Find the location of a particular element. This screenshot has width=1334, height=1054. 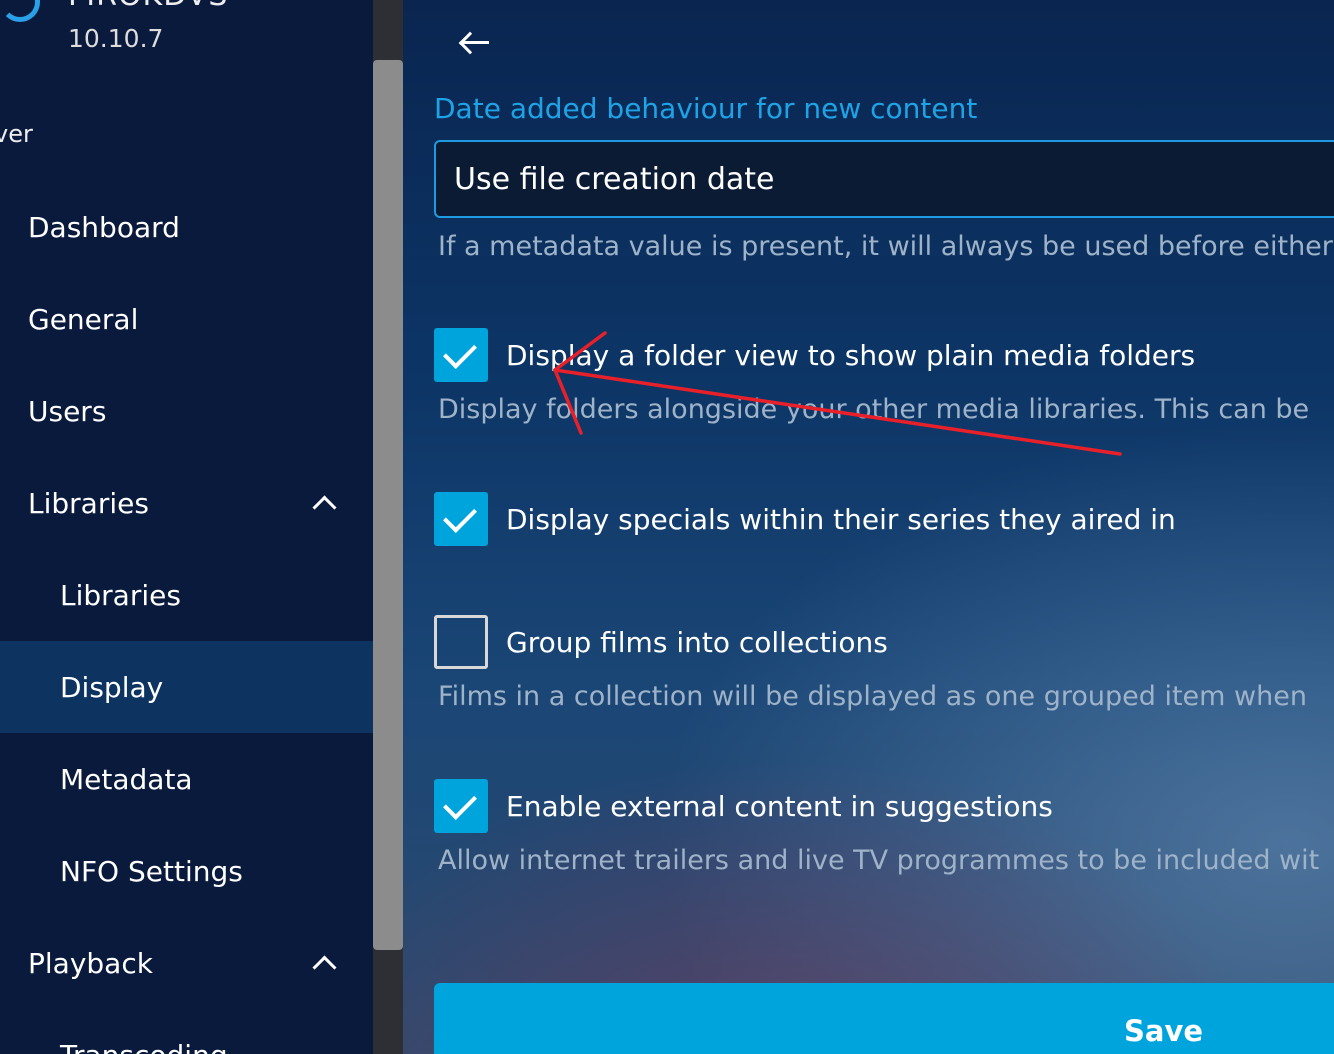

sidebar-item-label: Playback is located at coordinates (90, 963).